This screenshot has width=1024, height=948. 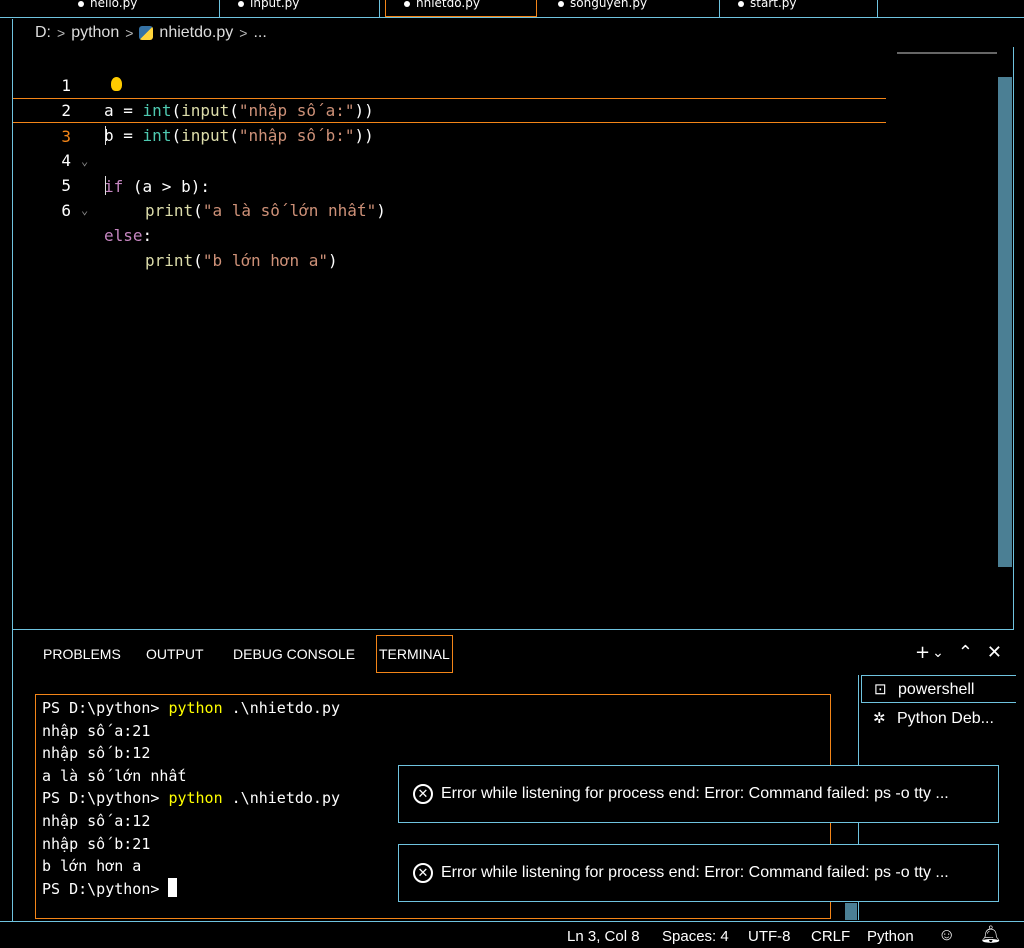 What do you see at coordinates (603, 936) in the screenshot?
I see `status-cursor-position: Ln 3, Col 8` at bounding box center [603, 936].